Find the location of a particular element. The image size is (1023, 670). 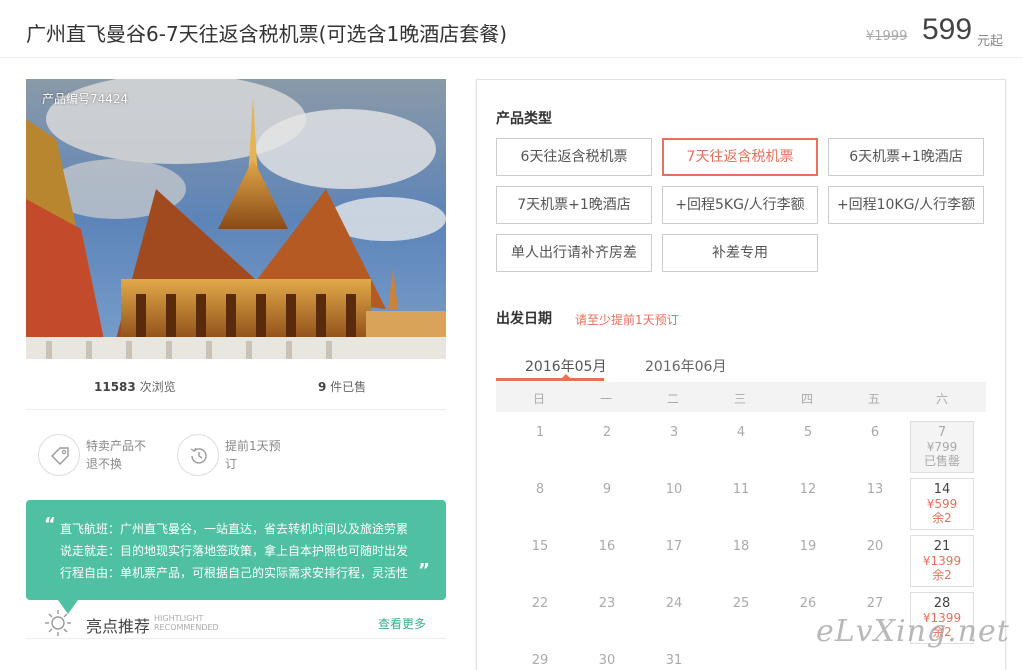

calendar-day: 8 is located at coordinates (540, 489).